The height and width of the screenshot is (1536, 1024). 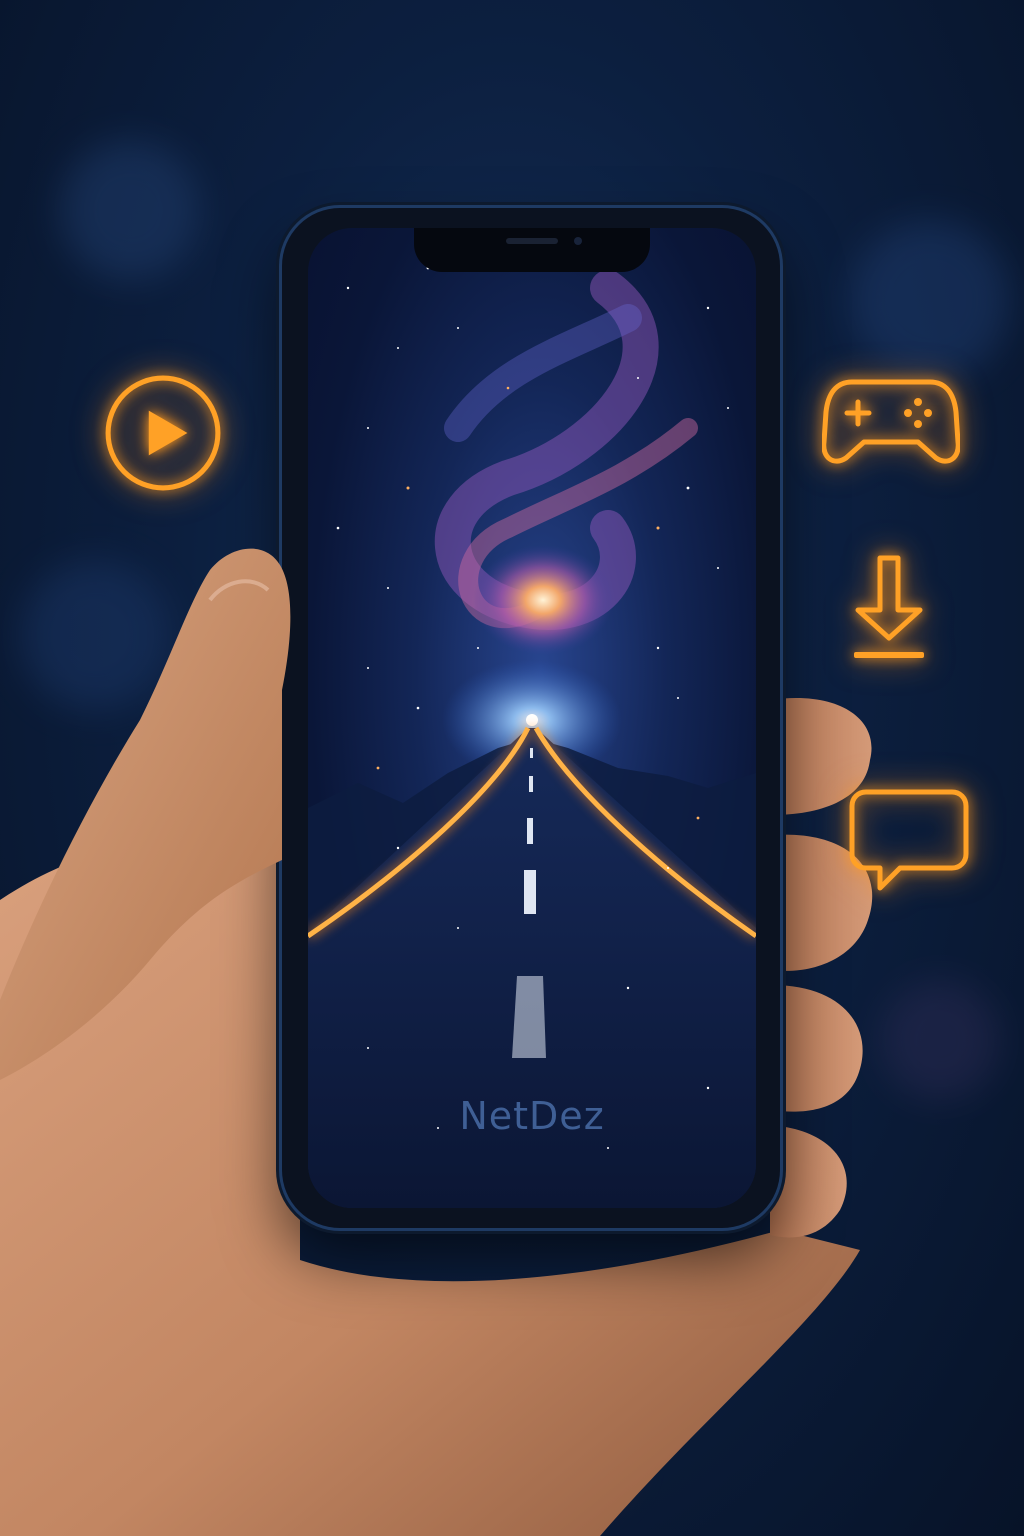 I want to click on chat-bubble-icon, so click(x=909, y=840).